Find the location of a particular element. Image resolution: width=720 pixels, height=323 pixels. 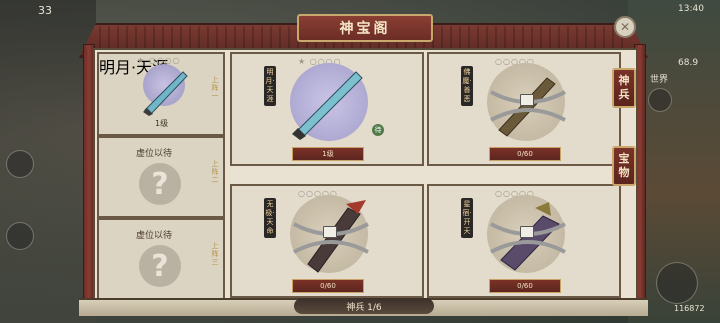

hud-meditate-button is located at coordinates (677, 283).